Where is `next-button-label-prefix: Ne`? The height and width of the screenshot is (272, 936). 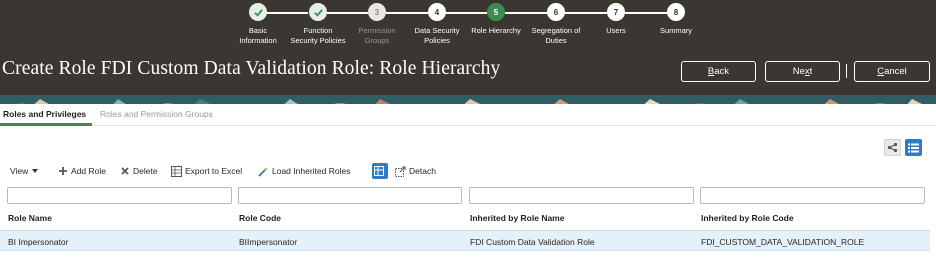 next-button-label-prefix: Ne is located at coordinates (798, 71).